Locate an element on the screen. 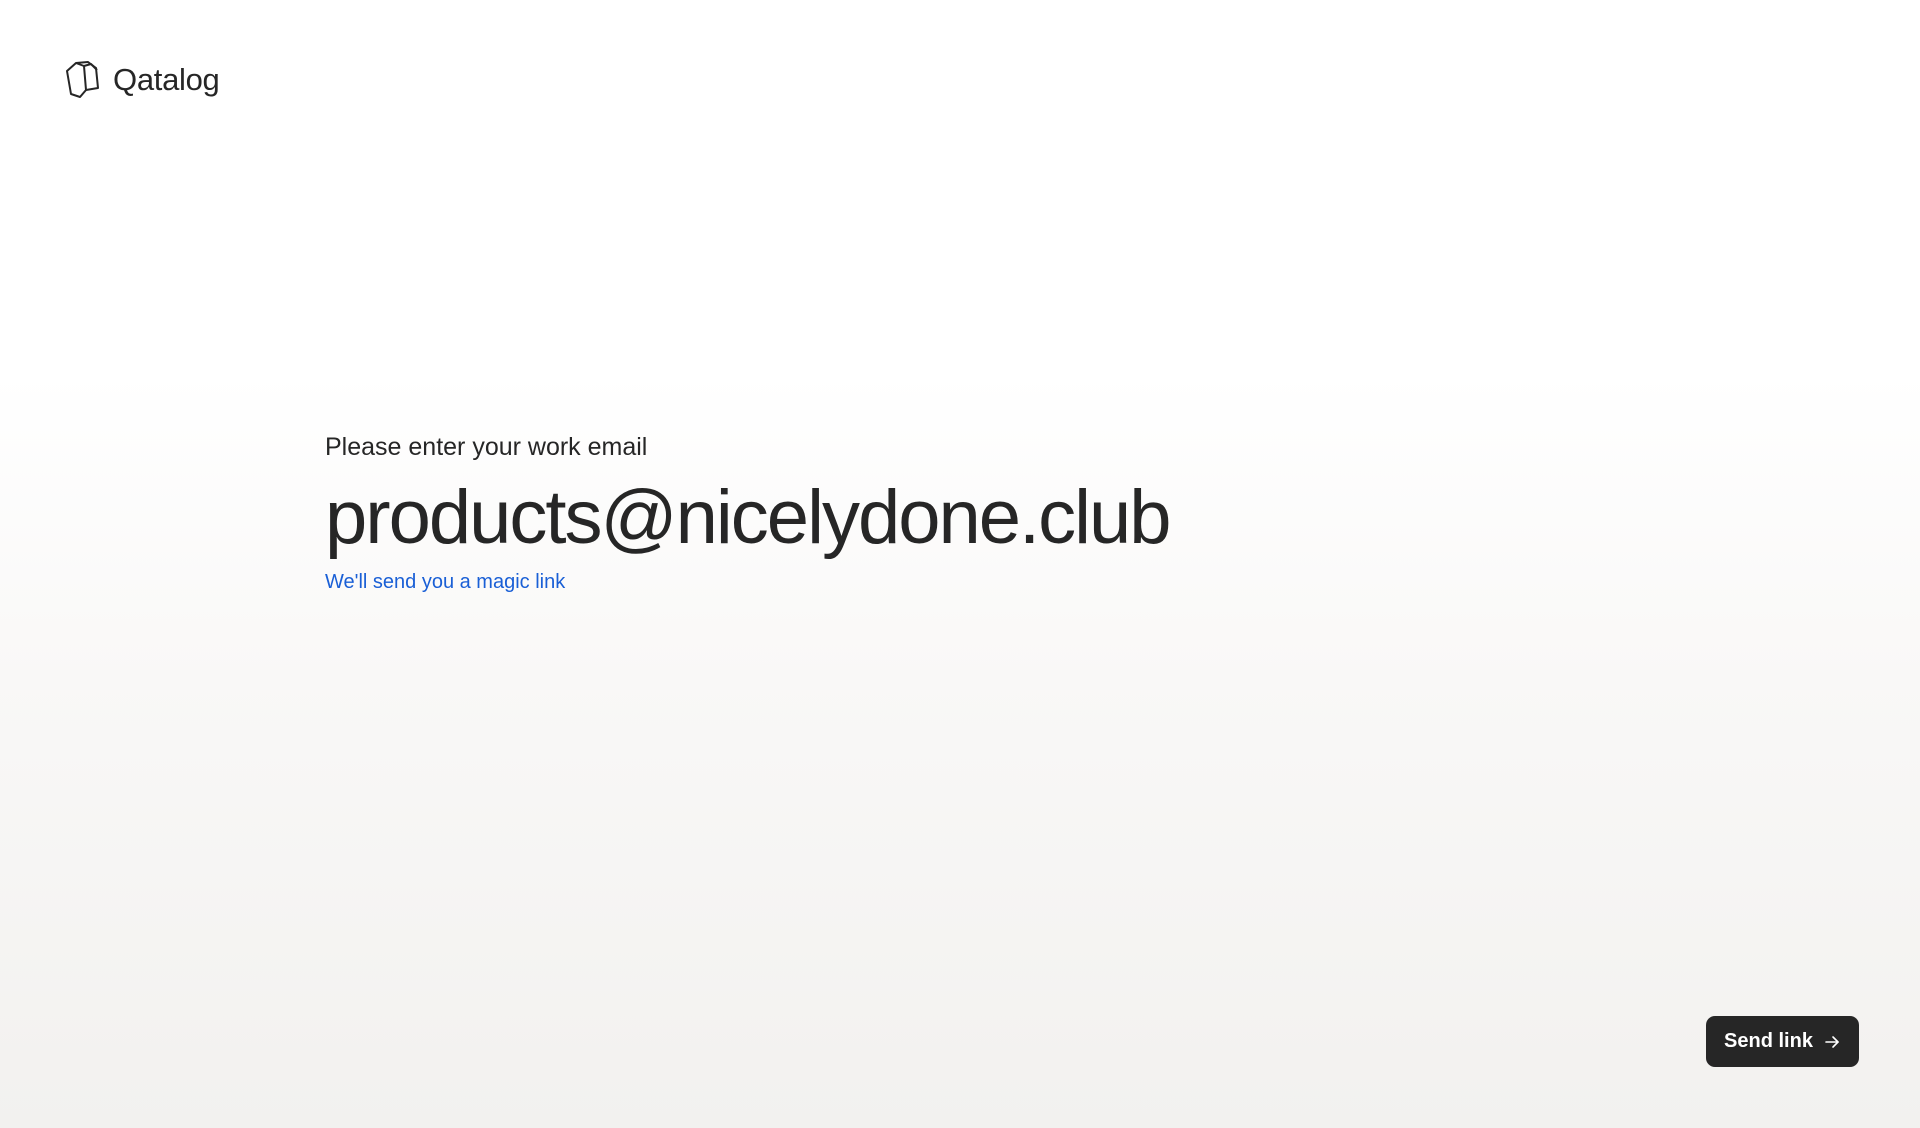  email-input is located at coordinates (975, 518).